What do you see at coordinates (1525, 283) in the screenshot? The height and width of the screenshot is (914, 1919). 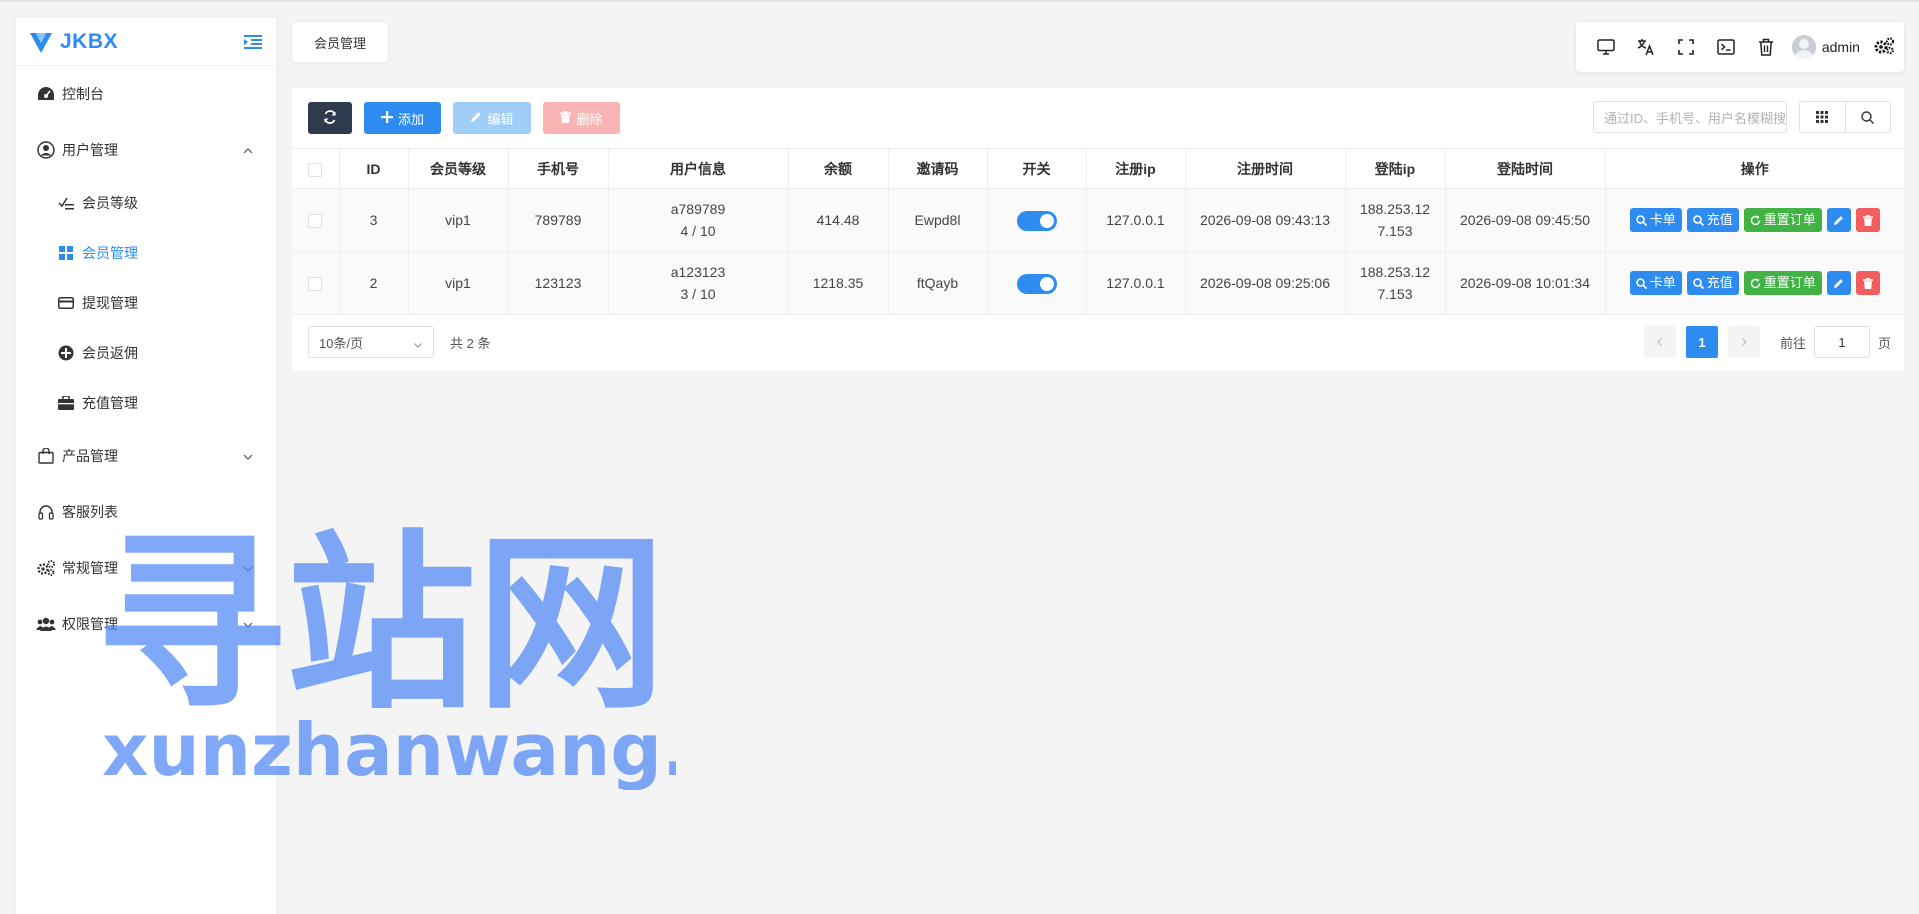 I see `cell-login-time: 2026-09-08 10:01:34` at bounding box center [1525, 283].